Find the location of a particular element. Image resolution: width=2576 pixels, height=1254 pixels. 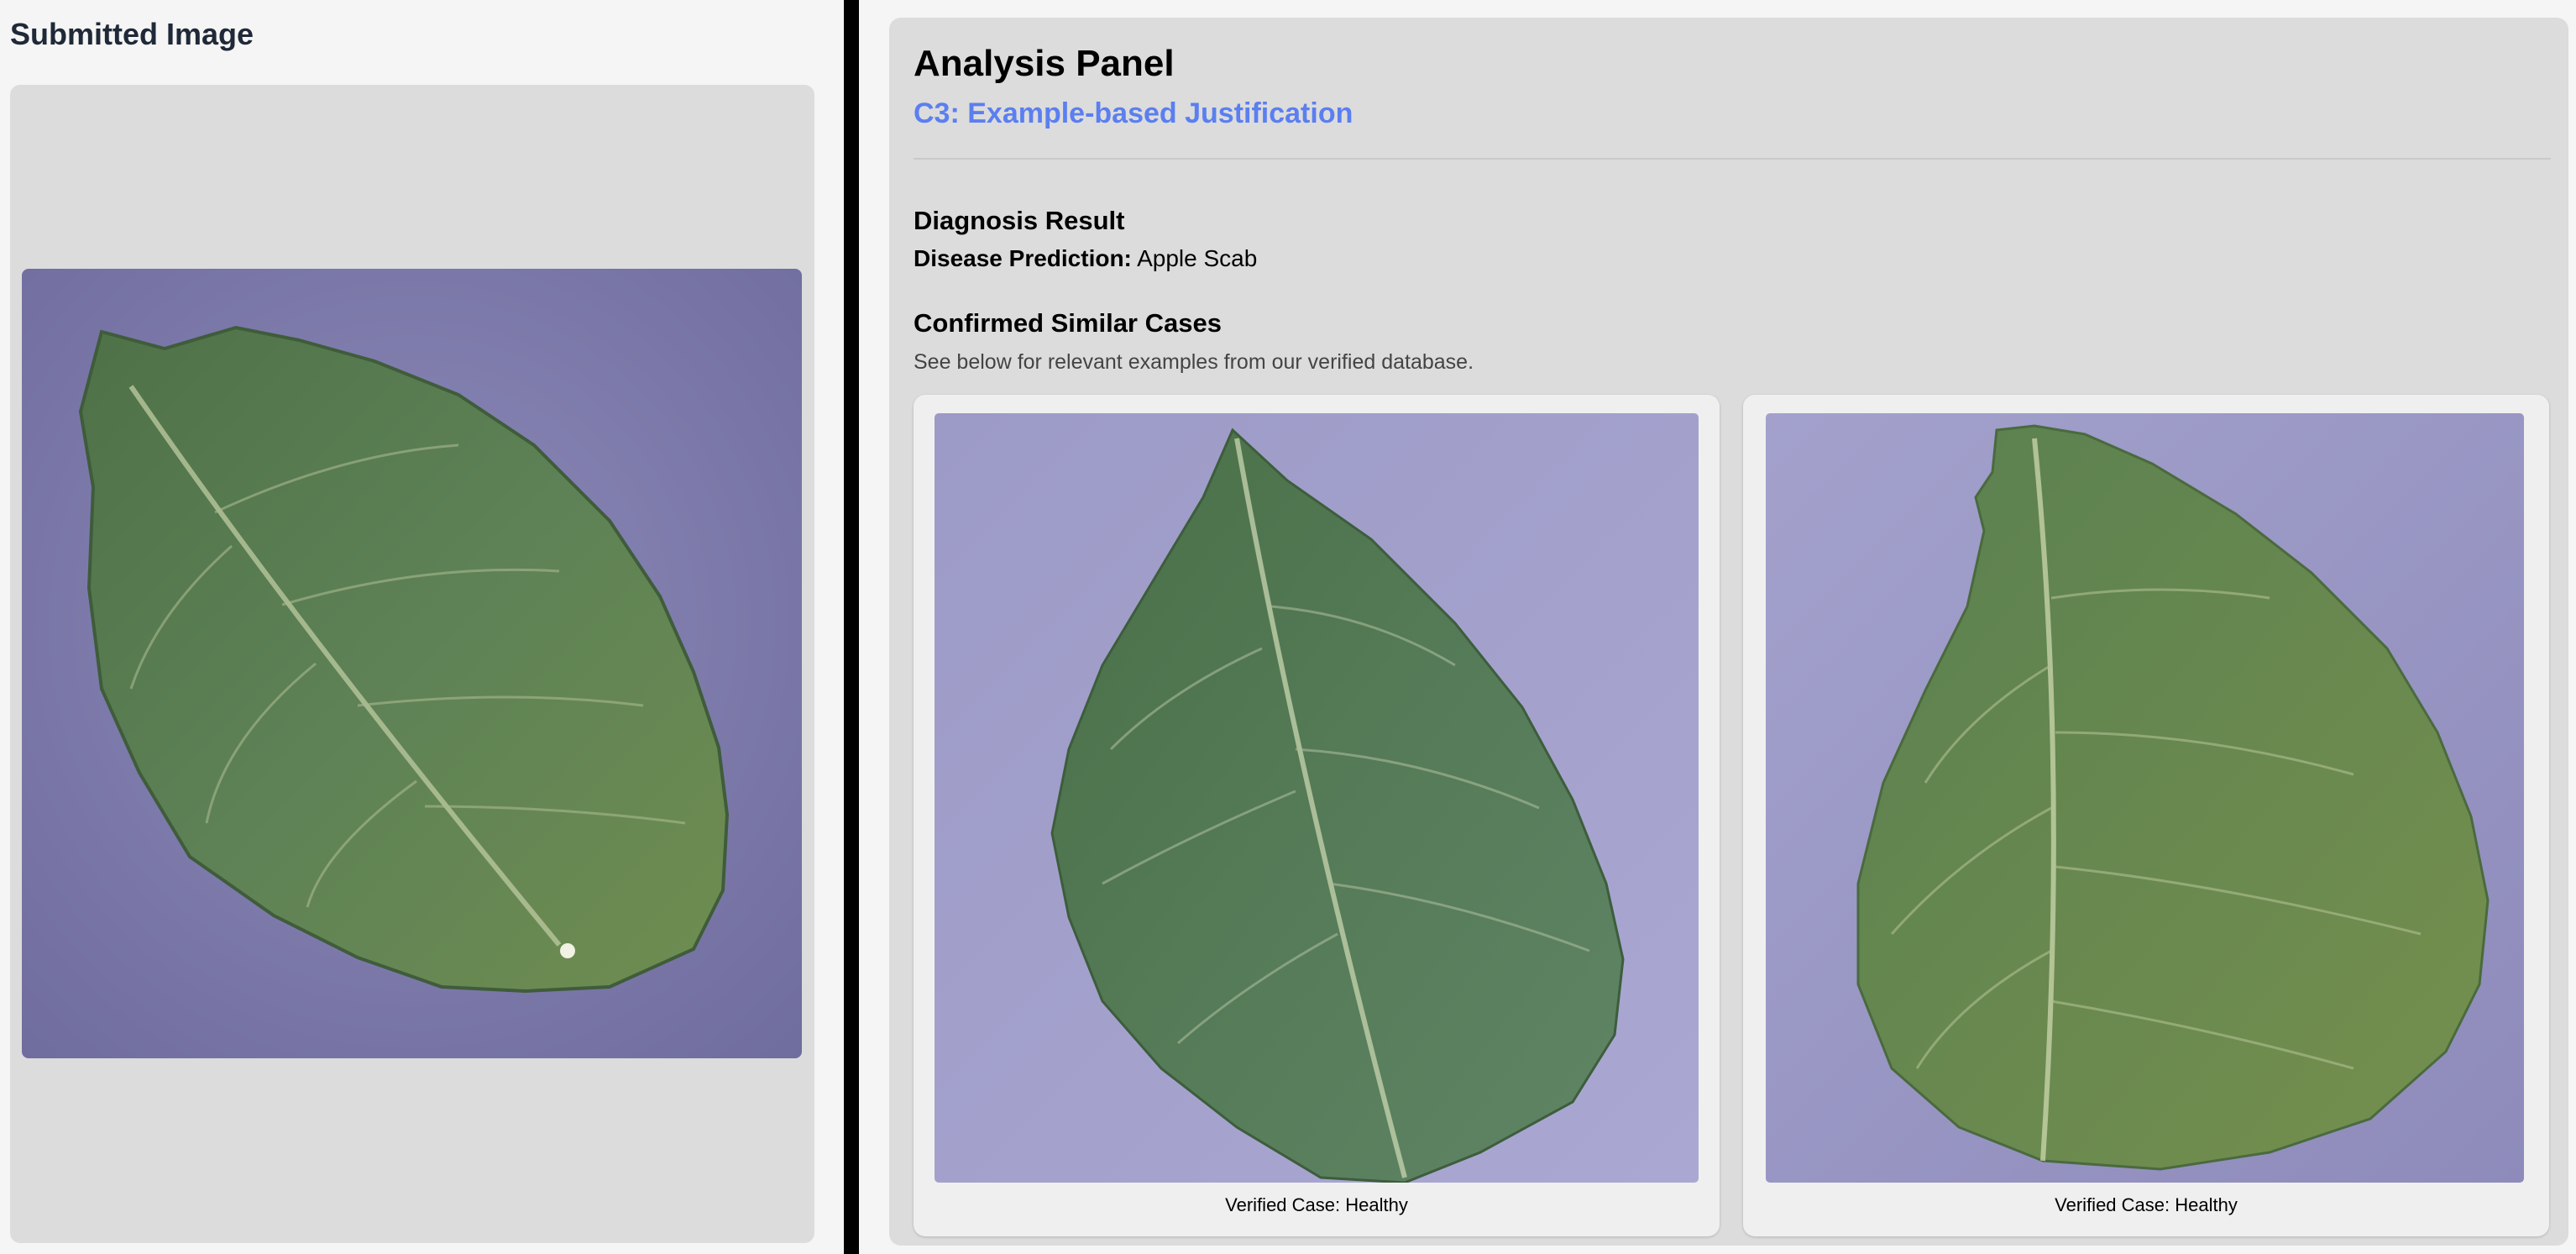

disease-prediction: Disease Prediction: Apple Scab is located at coordinates (1085, 258).